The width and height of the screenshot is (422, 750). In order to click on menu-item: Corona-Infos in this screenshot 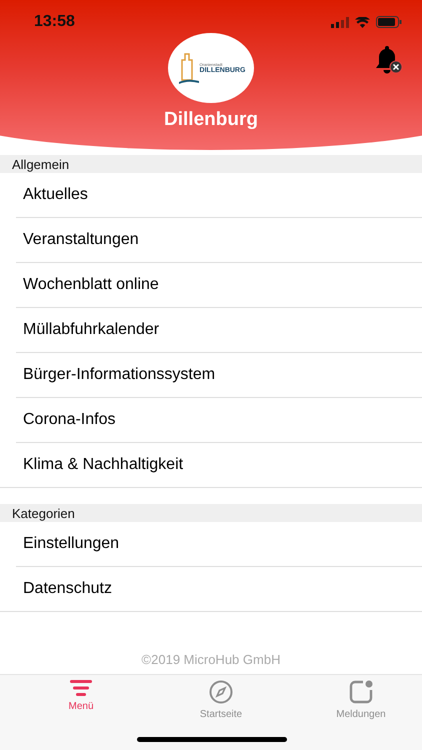, I will do `click(219, 420)`.